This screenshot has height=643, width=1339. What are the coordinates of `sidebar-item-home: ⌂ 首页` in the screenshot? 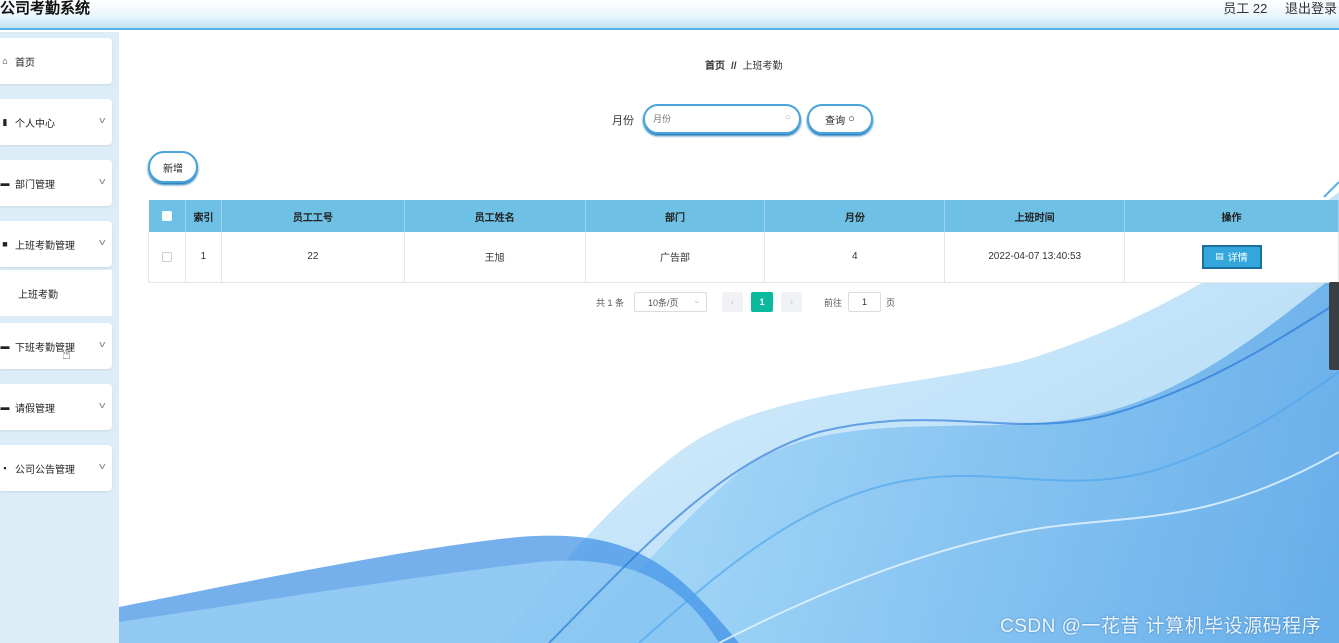 It's located at (56, 61).